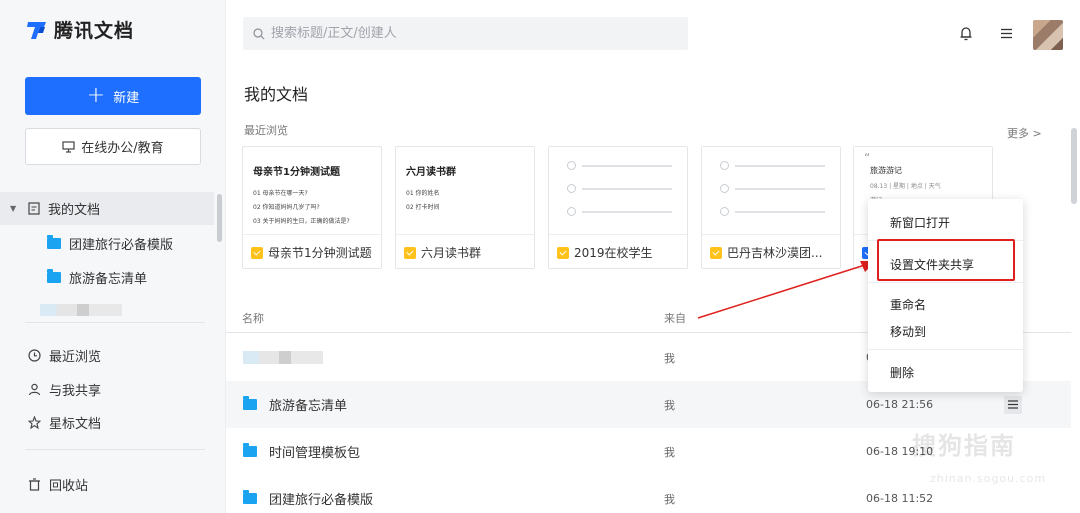 The height and width of the screenshot is (513, 1080). I want to click on thumb-line: 08.13 | 星期 | 地点 | 天气, so click(905, 186).